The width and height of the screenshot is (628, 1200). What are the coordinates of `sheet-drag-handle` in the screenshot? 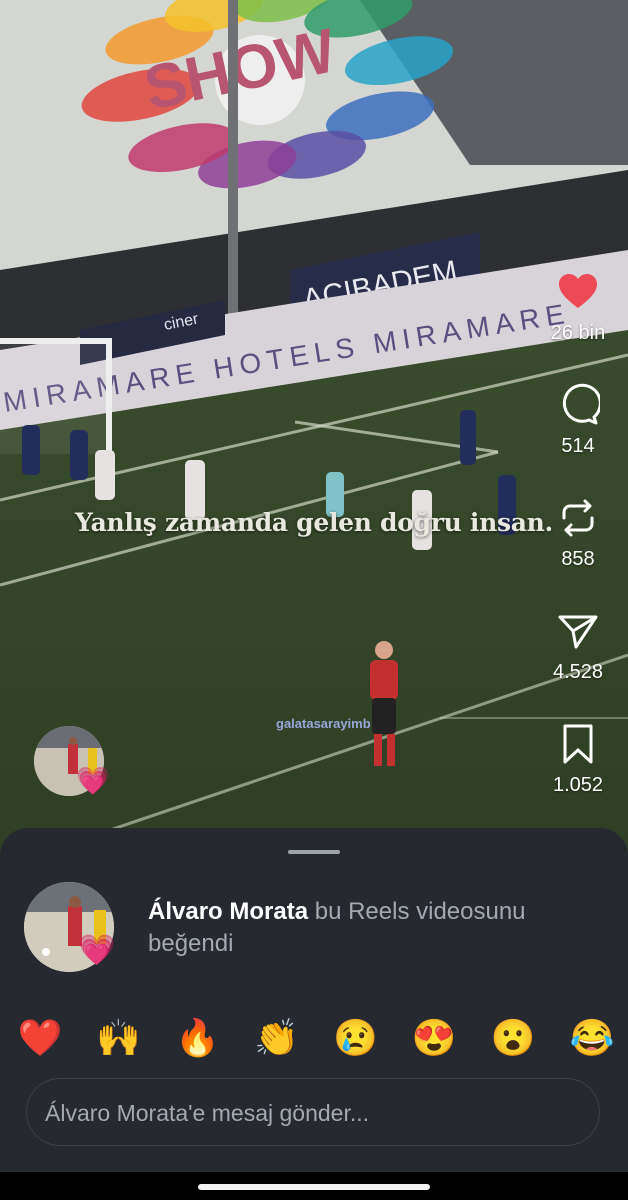 It's located at (314, 852).